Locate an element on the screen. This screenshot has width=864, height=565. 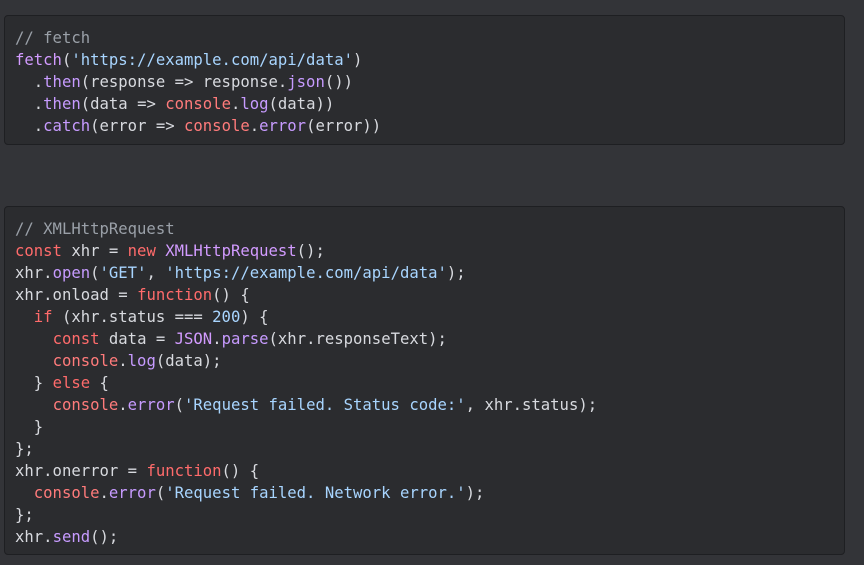
code-token-plain: (xhr.status === is located at coordinates (132, 317).